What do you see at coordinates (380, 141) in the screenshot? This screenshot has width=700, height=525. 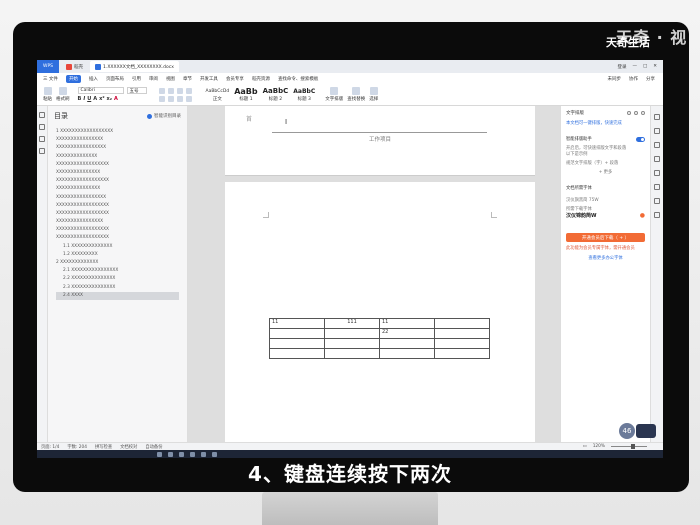 I see `page-1: 首 I 工作项目` at bounding box center [380, 141].